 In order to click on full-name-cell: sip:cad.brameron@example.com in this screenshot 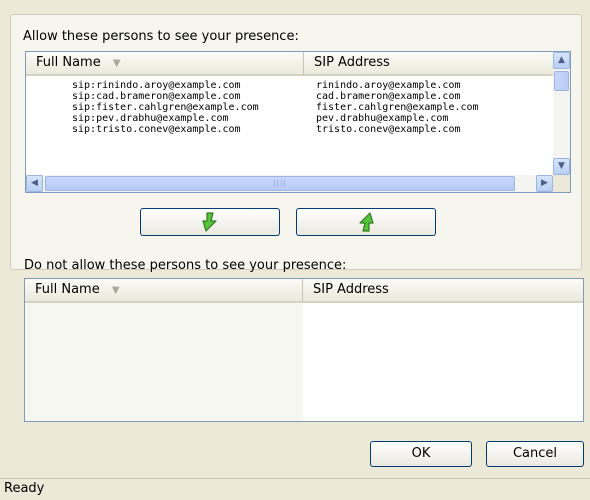, I will do `click(156, 96)`.